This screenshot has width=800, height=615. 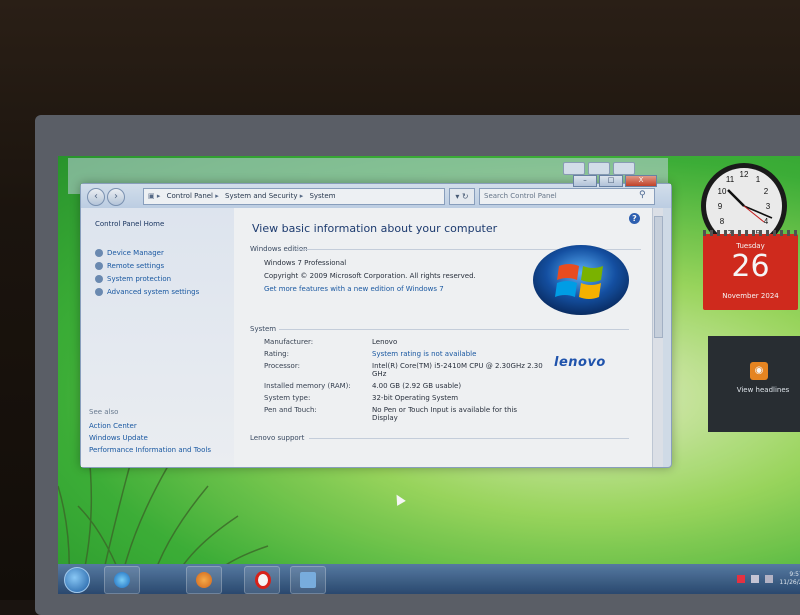 I want to click on background-minimize-button, so click(x=574, y=168).